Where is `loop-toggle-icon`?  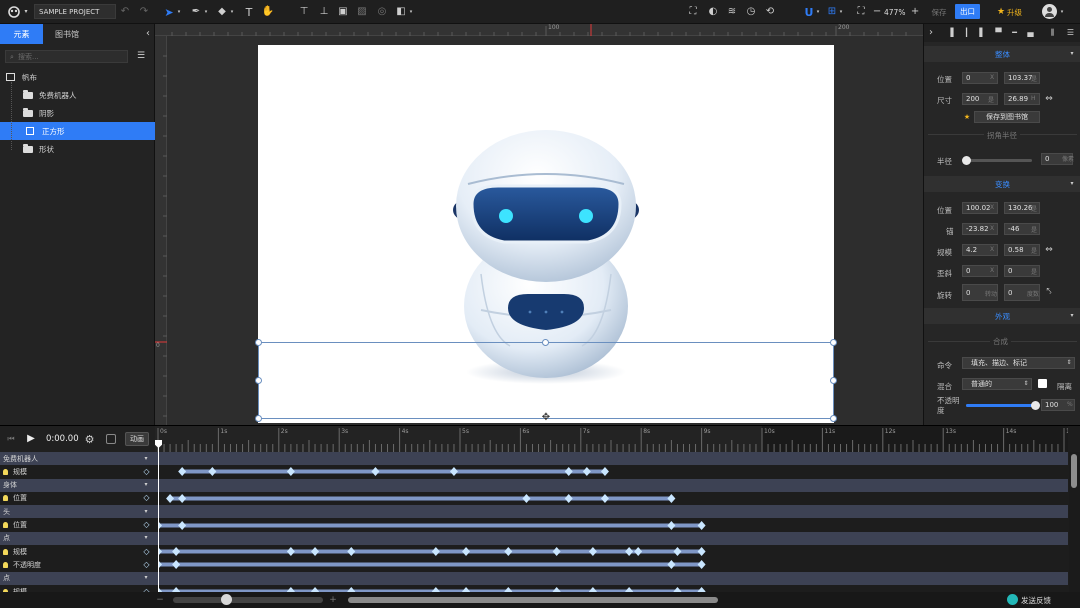
loop-toggle-icon is located at coordinates (111, 439).